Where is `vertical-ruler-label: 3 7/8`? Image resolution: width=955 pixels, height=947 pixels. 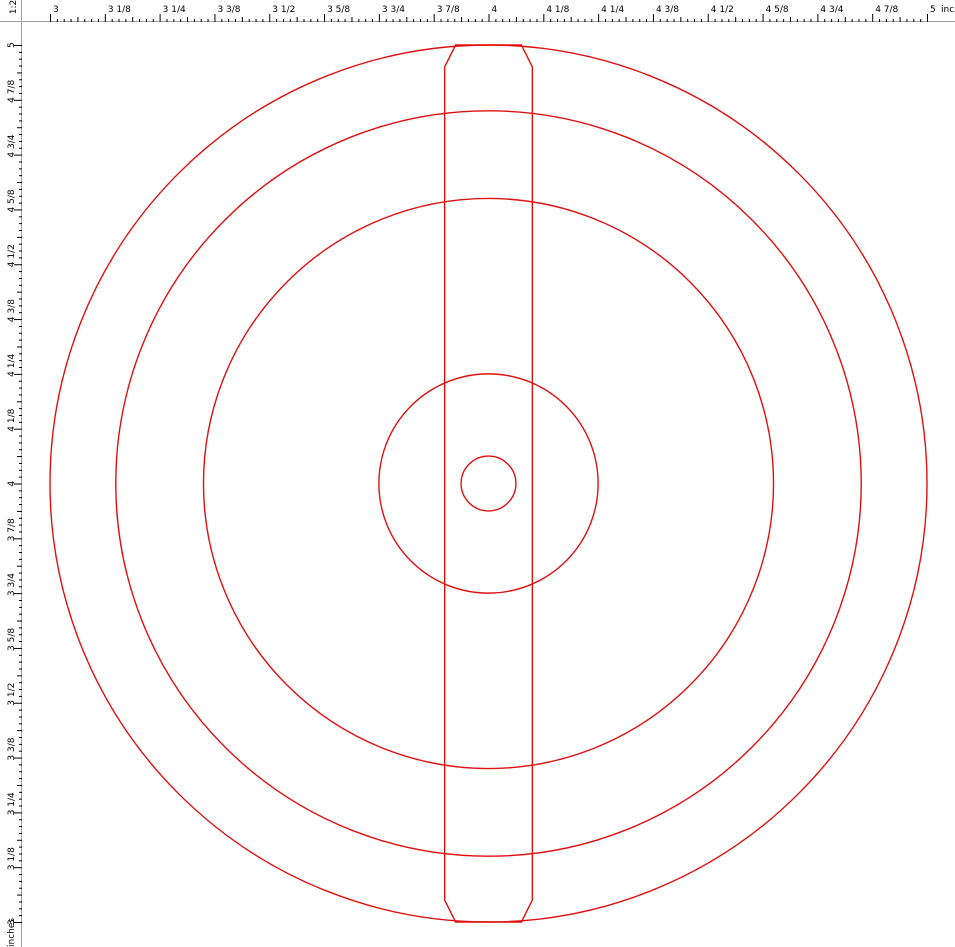
vertical-ruler-label: 3 7/8 is located at coordinates (12, 529).